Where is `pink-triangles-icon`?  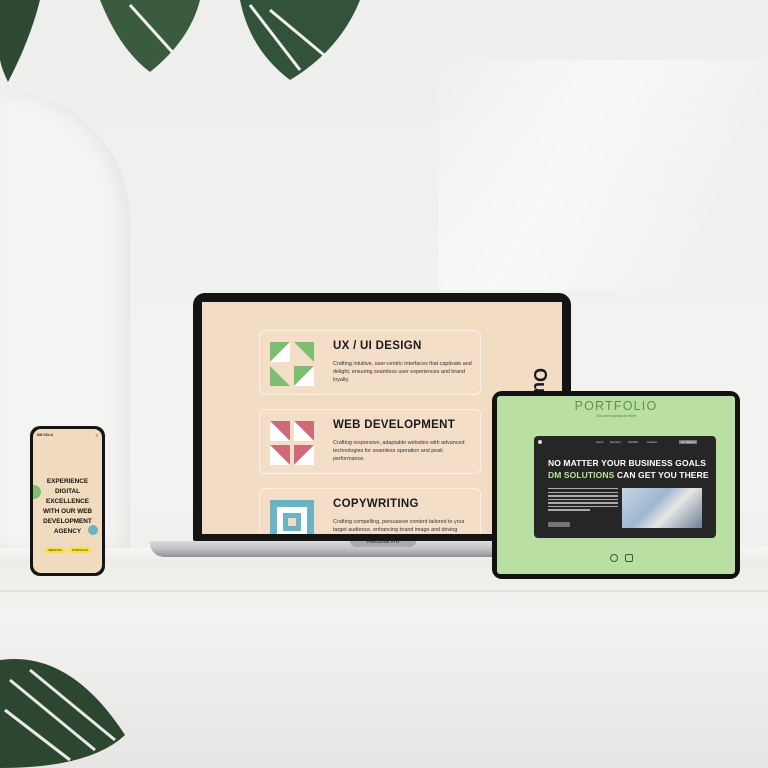
pink-triangles-icon is located at coordinates (292, 443).